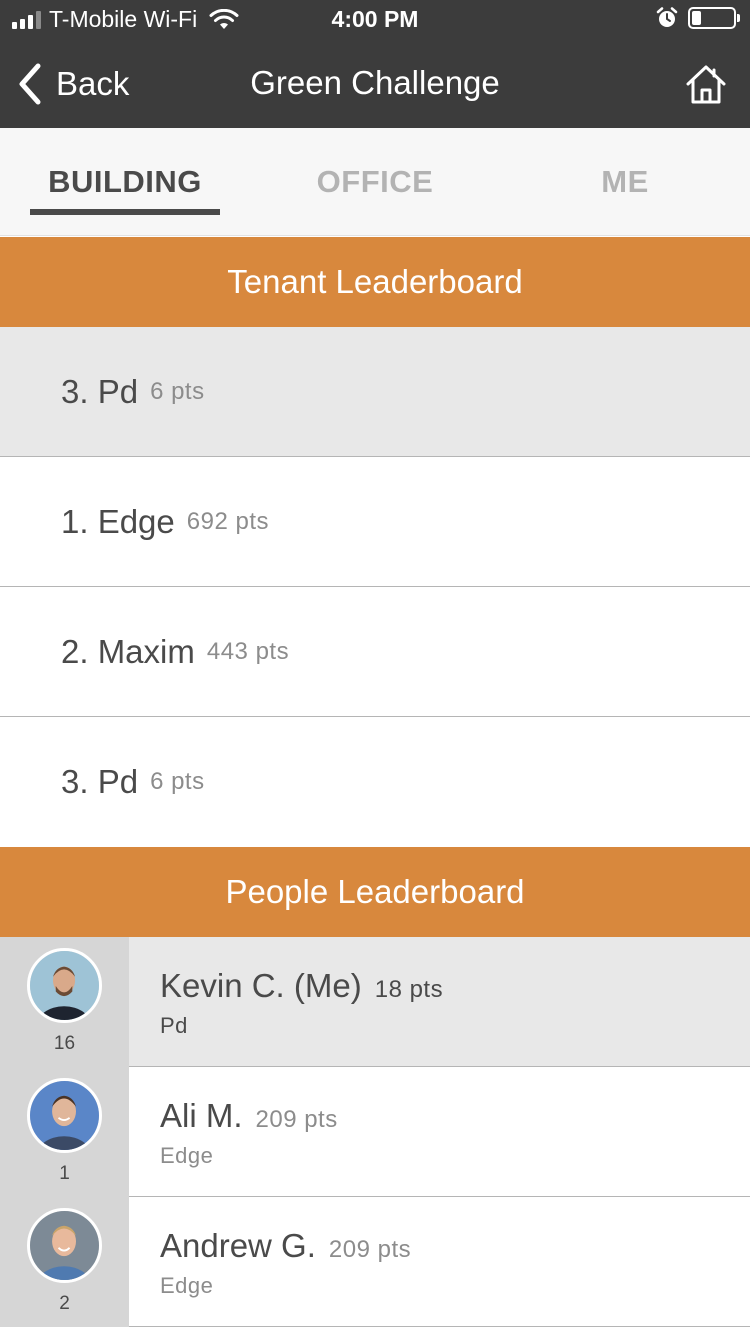  Describe the element at coordinates (64, 1303) in the screenshot. I see `rank-number: 2` at that location.